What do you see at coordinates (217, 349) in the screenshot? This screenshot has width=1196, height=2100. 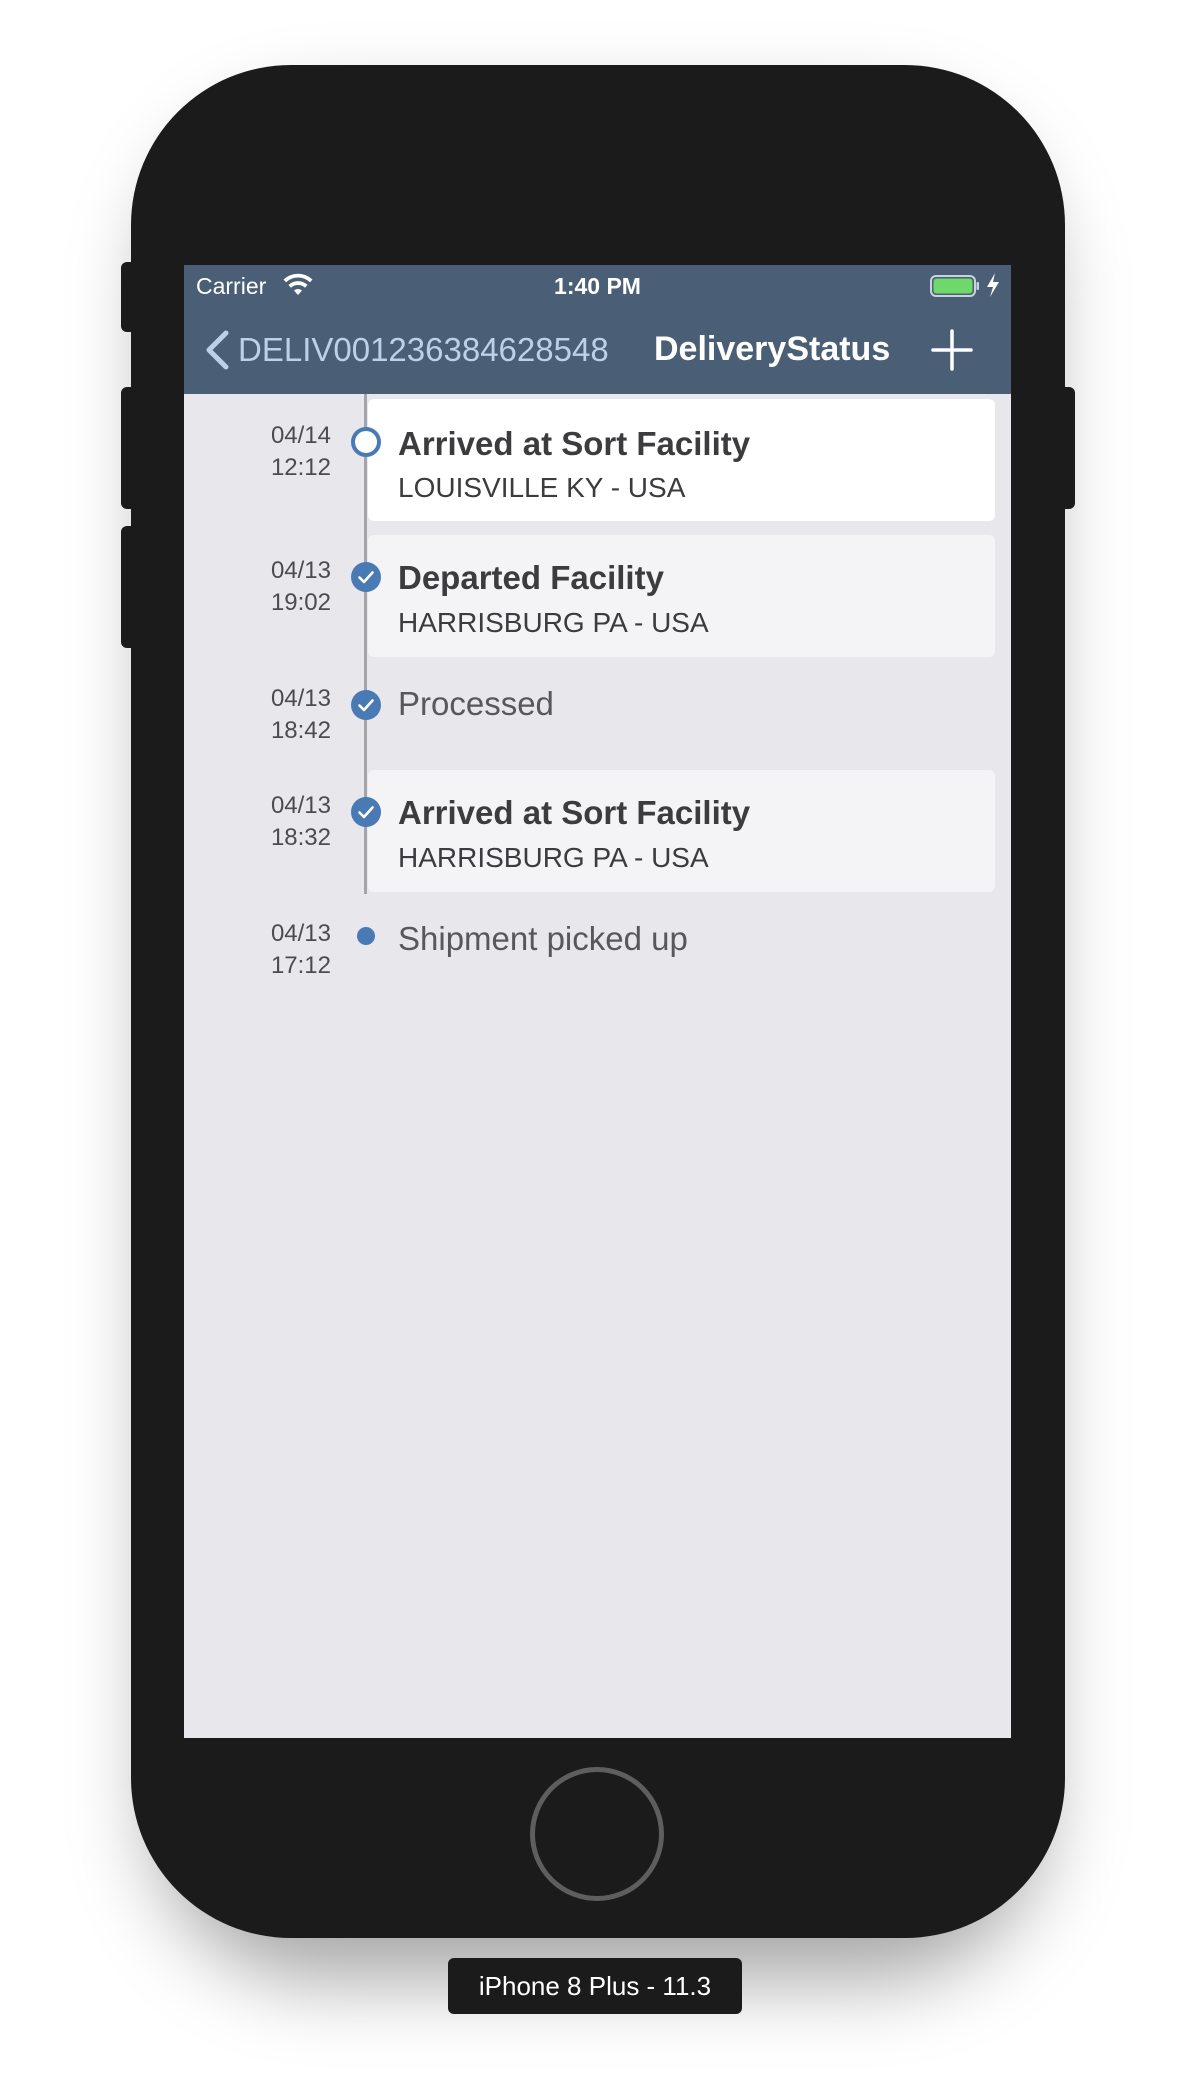 I see `chevron-left-icon` at bounding box center [217, 349].